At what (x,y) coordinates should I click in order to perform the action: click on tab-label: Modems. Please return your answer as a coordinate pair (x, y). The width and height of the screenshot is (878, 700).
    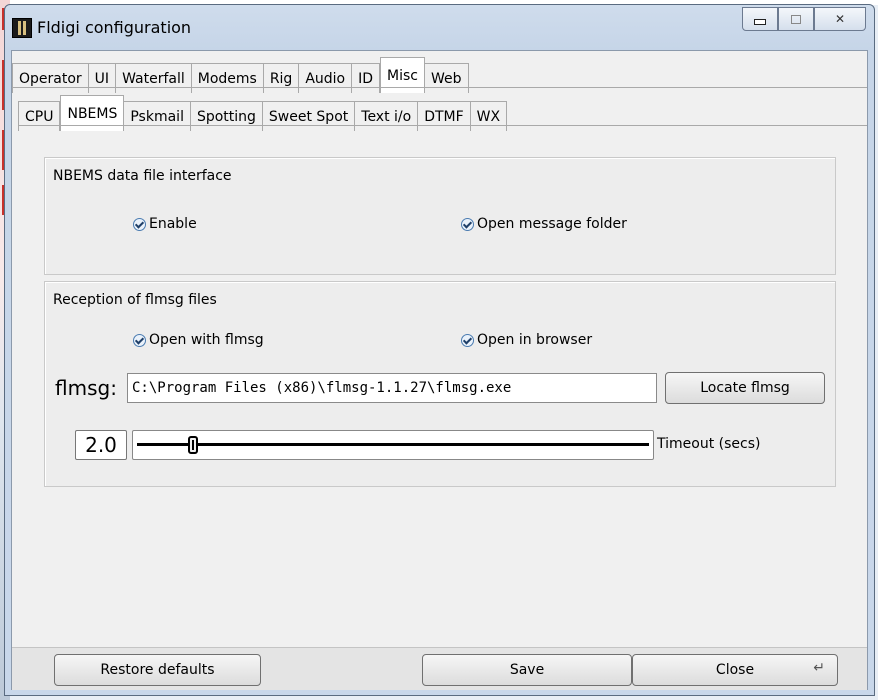
    Looking at the image, I should click on (227, 78).